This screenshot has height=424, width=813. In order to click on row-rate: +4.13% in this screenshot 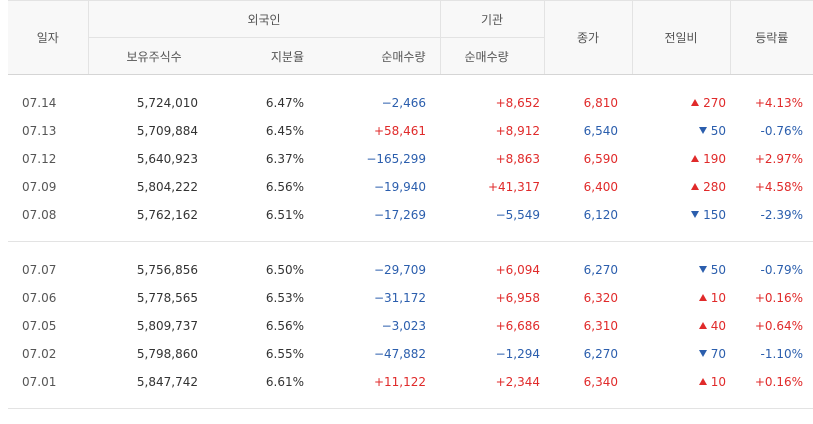, I will do `click(778, 103)`.